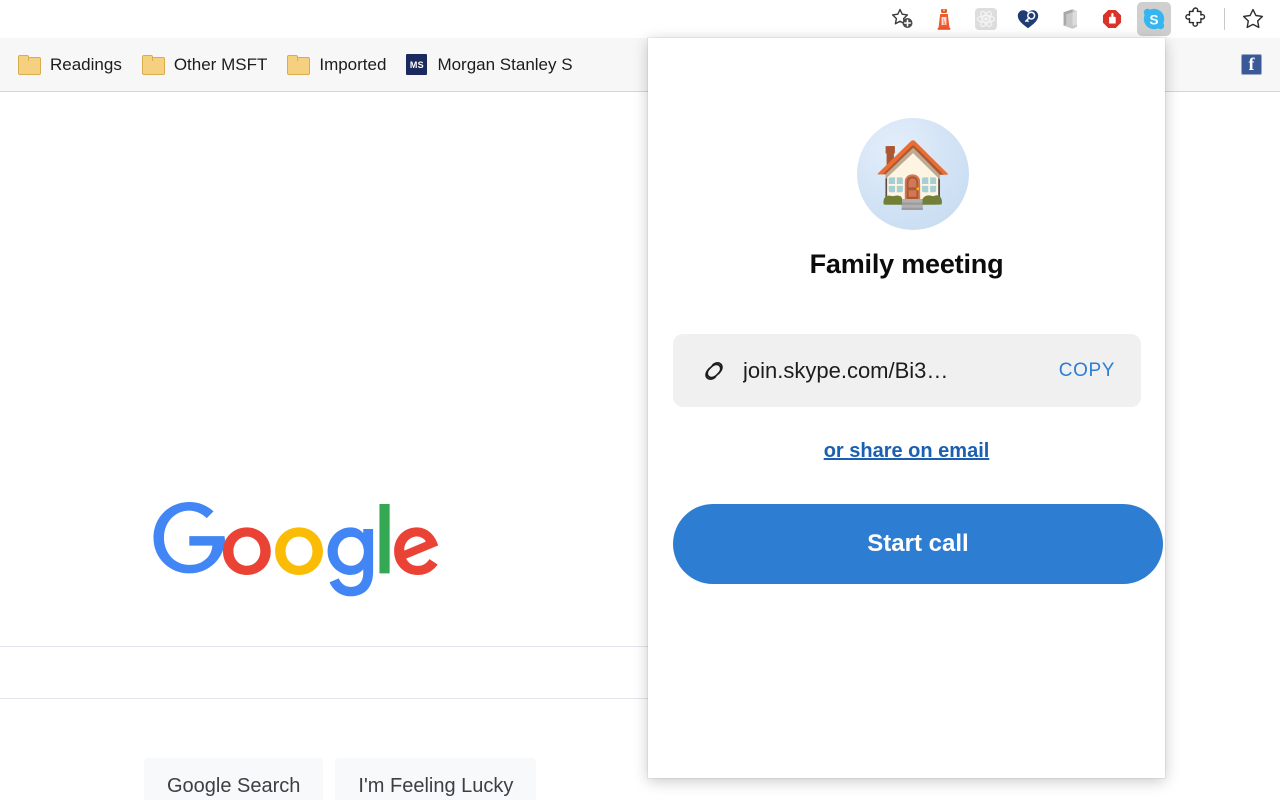  I want to click on bookmark-label: Readings, so click(86, 64).